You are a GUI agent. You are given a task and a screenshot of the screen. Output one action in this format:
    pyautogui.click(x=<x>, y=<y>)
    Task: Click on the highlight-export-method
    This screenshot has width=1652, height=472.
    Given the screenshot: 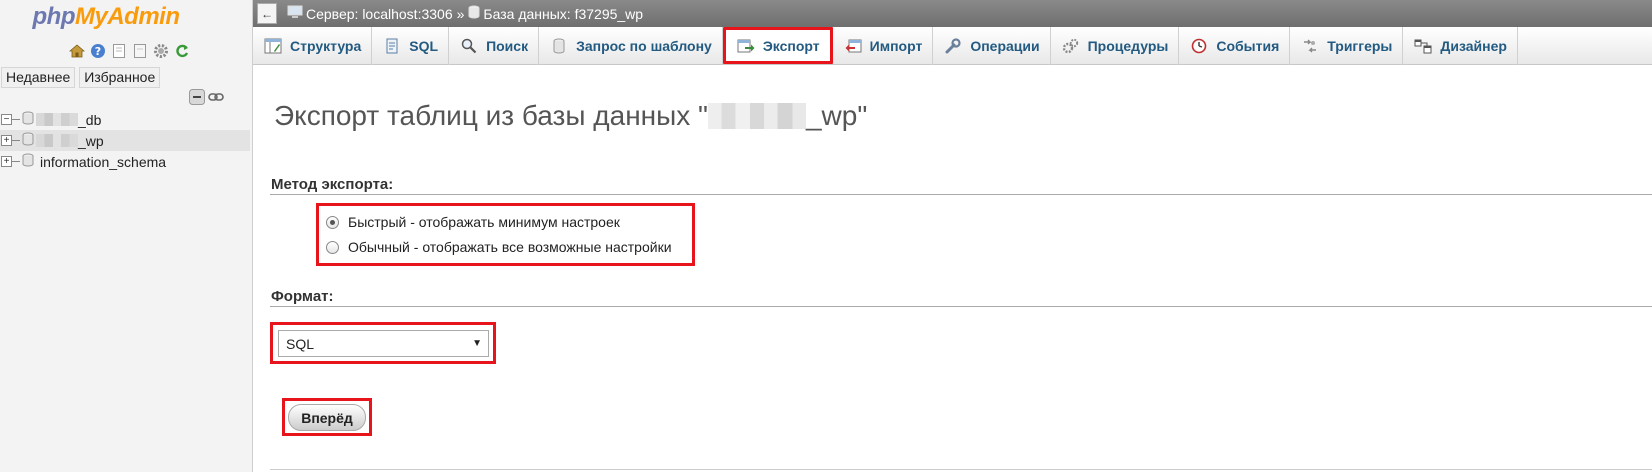 What is the action you would take?
    pyautogui.click(x=505, y=234)
    